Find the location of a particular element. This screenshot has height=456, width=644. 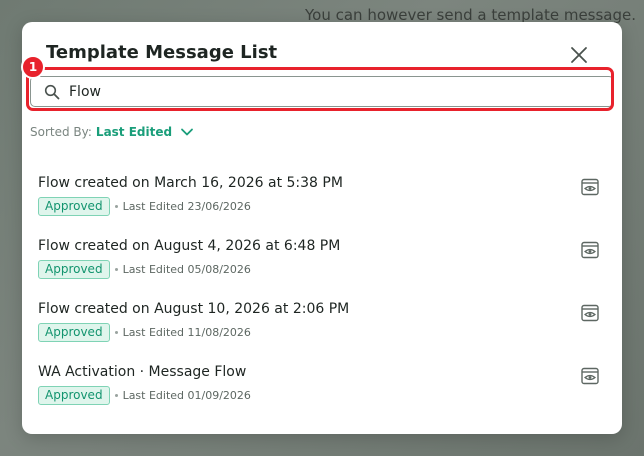

last-edited-text: Last Edited 05/08/2026 is located at coordinates (186, 269).